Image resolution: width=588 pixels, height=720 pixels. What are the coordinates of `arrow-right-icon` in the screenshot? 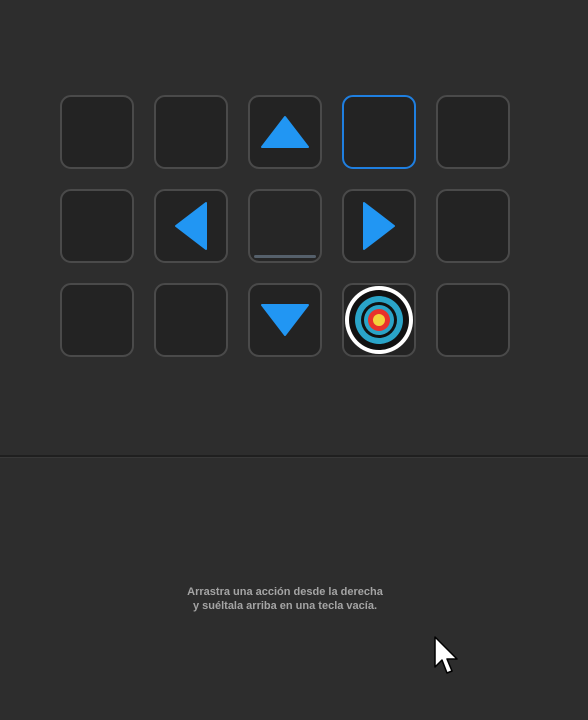 It's located at (379, 226).